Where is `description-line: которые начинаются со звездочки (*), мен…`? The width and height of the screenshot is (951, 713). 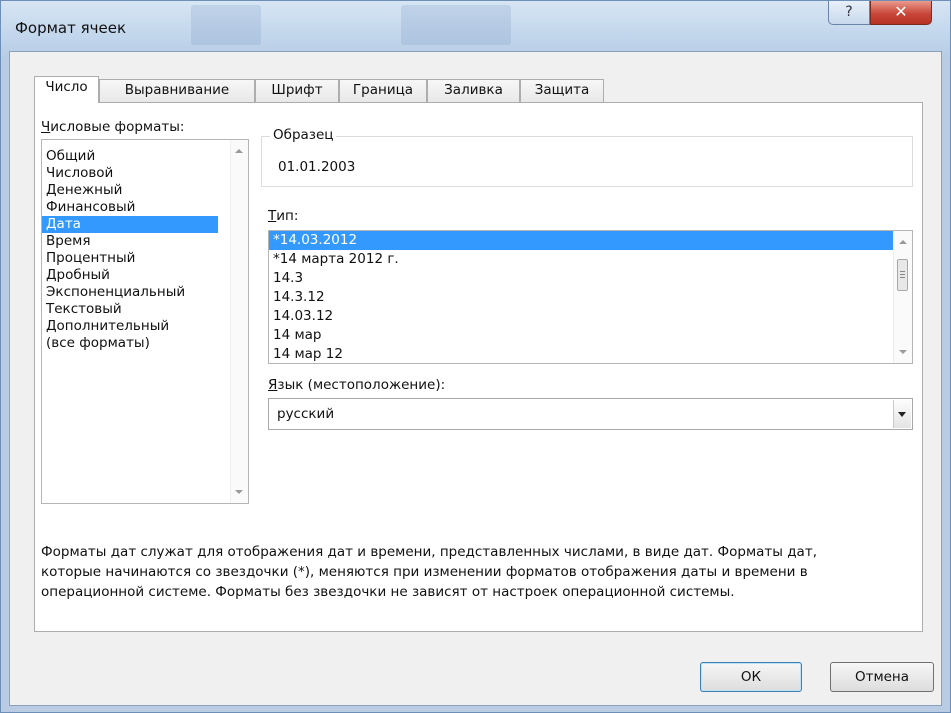
description-line: которые начинаются со звездочки (*), мен… is located at coordinates (424, 572).